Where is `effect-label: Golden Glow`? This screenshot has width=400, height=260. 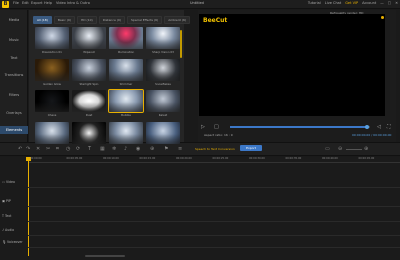
effect-label: Golden Glow is located at coordinates (52, 84).